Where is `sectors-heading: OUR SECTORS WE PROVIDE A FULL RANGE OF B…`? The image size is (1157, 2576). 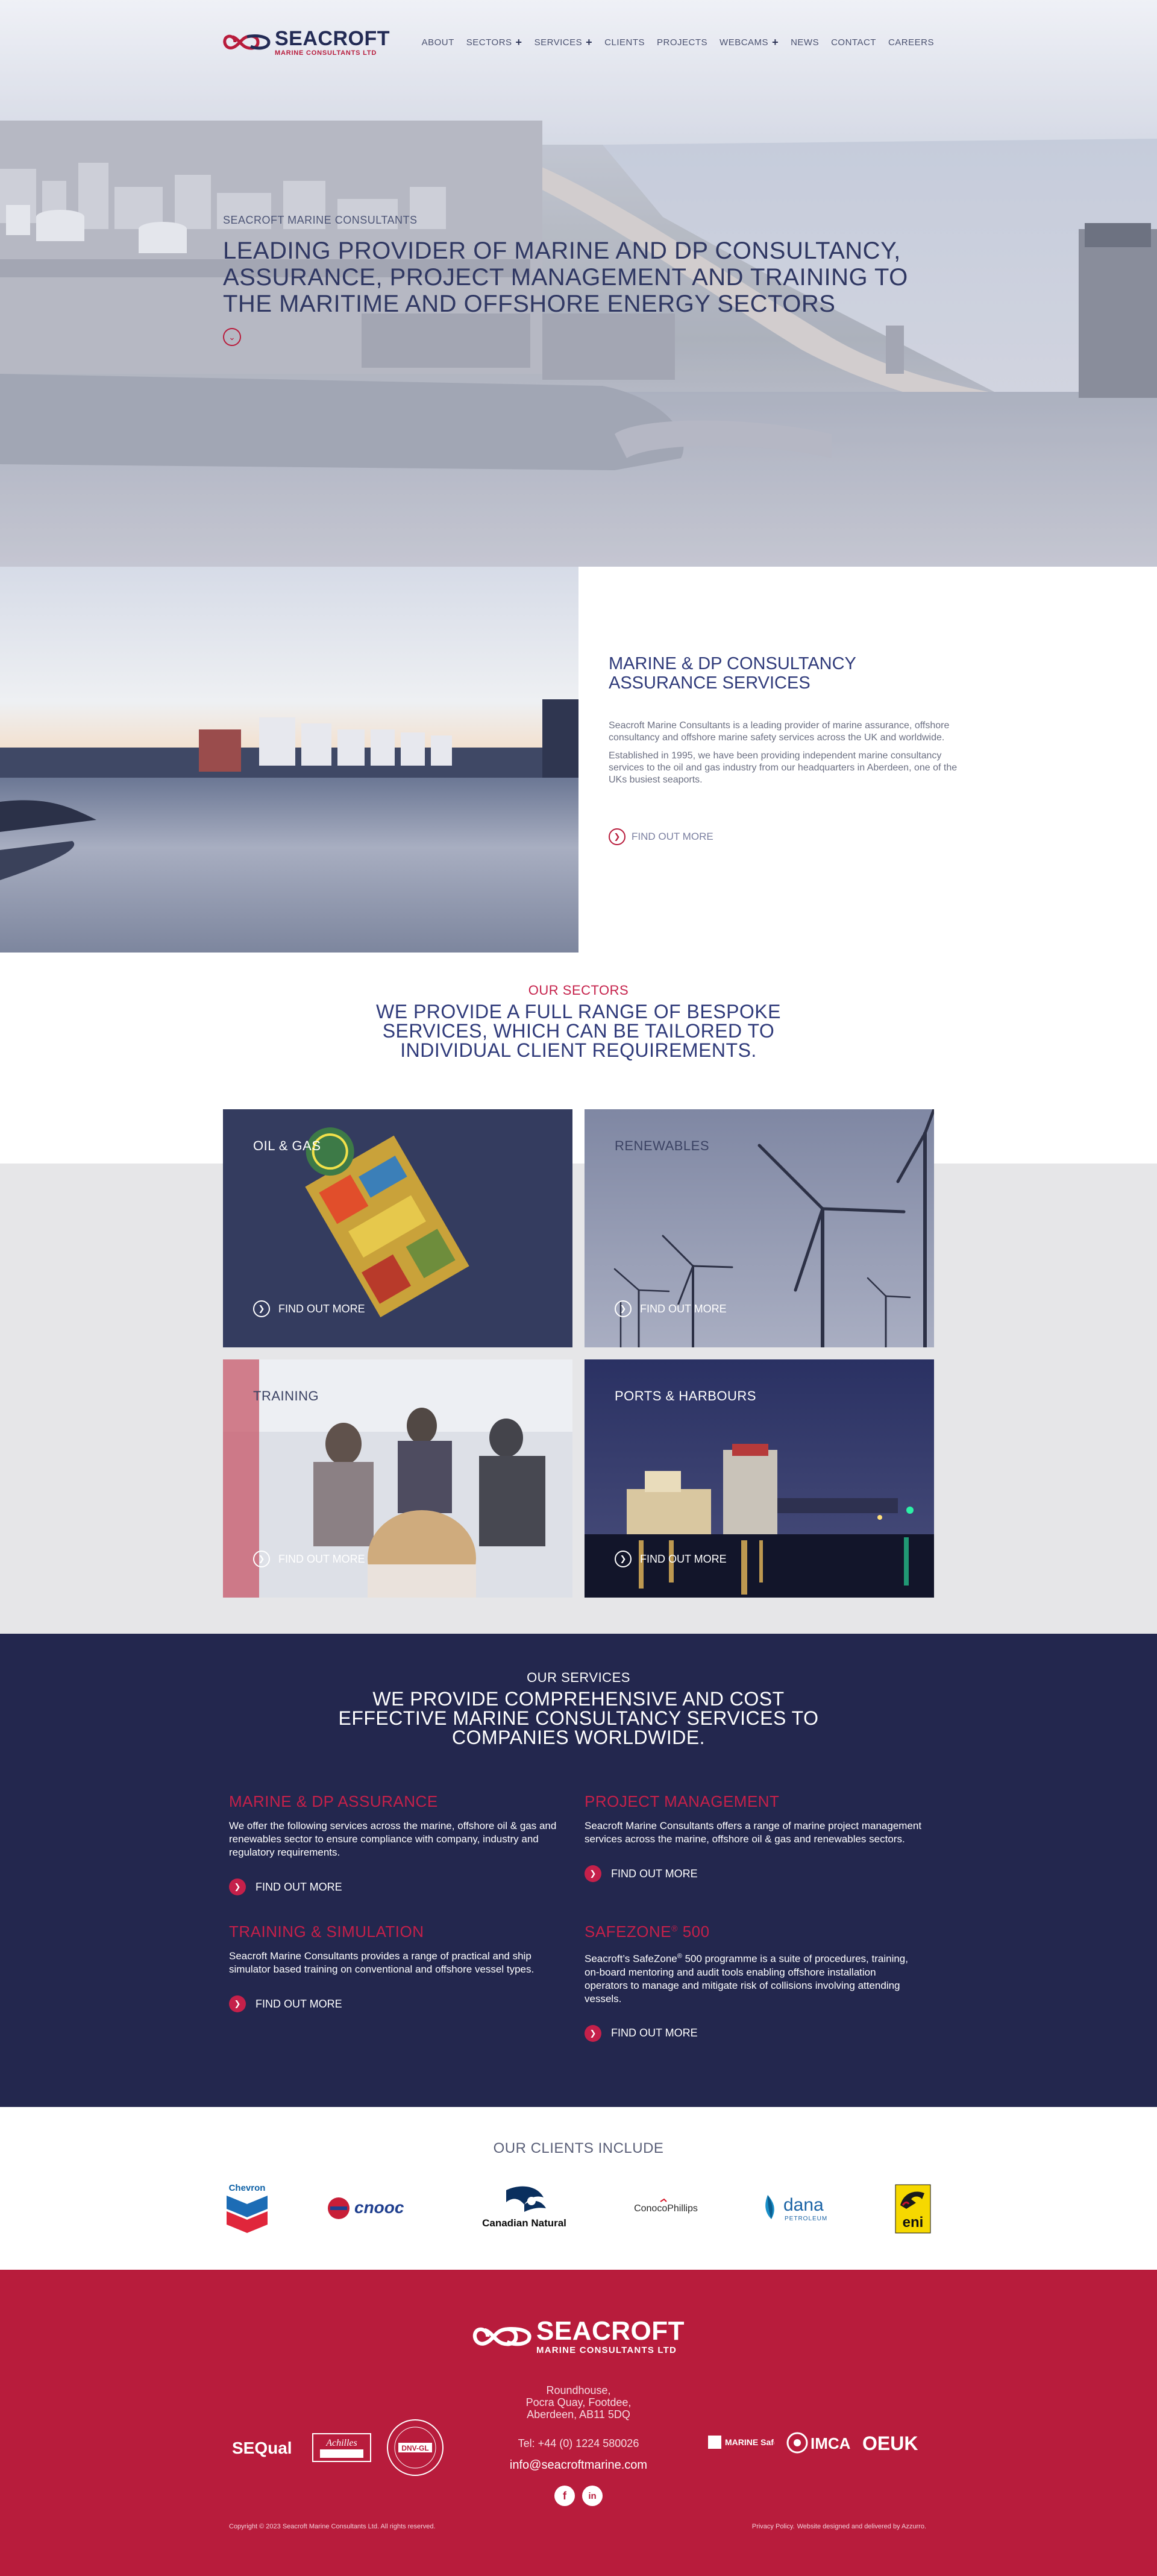 sectors-heading: OUR SECTORS WE PROVIDE A FULL RANGE OF B… is located at coordinates (578, 1021).